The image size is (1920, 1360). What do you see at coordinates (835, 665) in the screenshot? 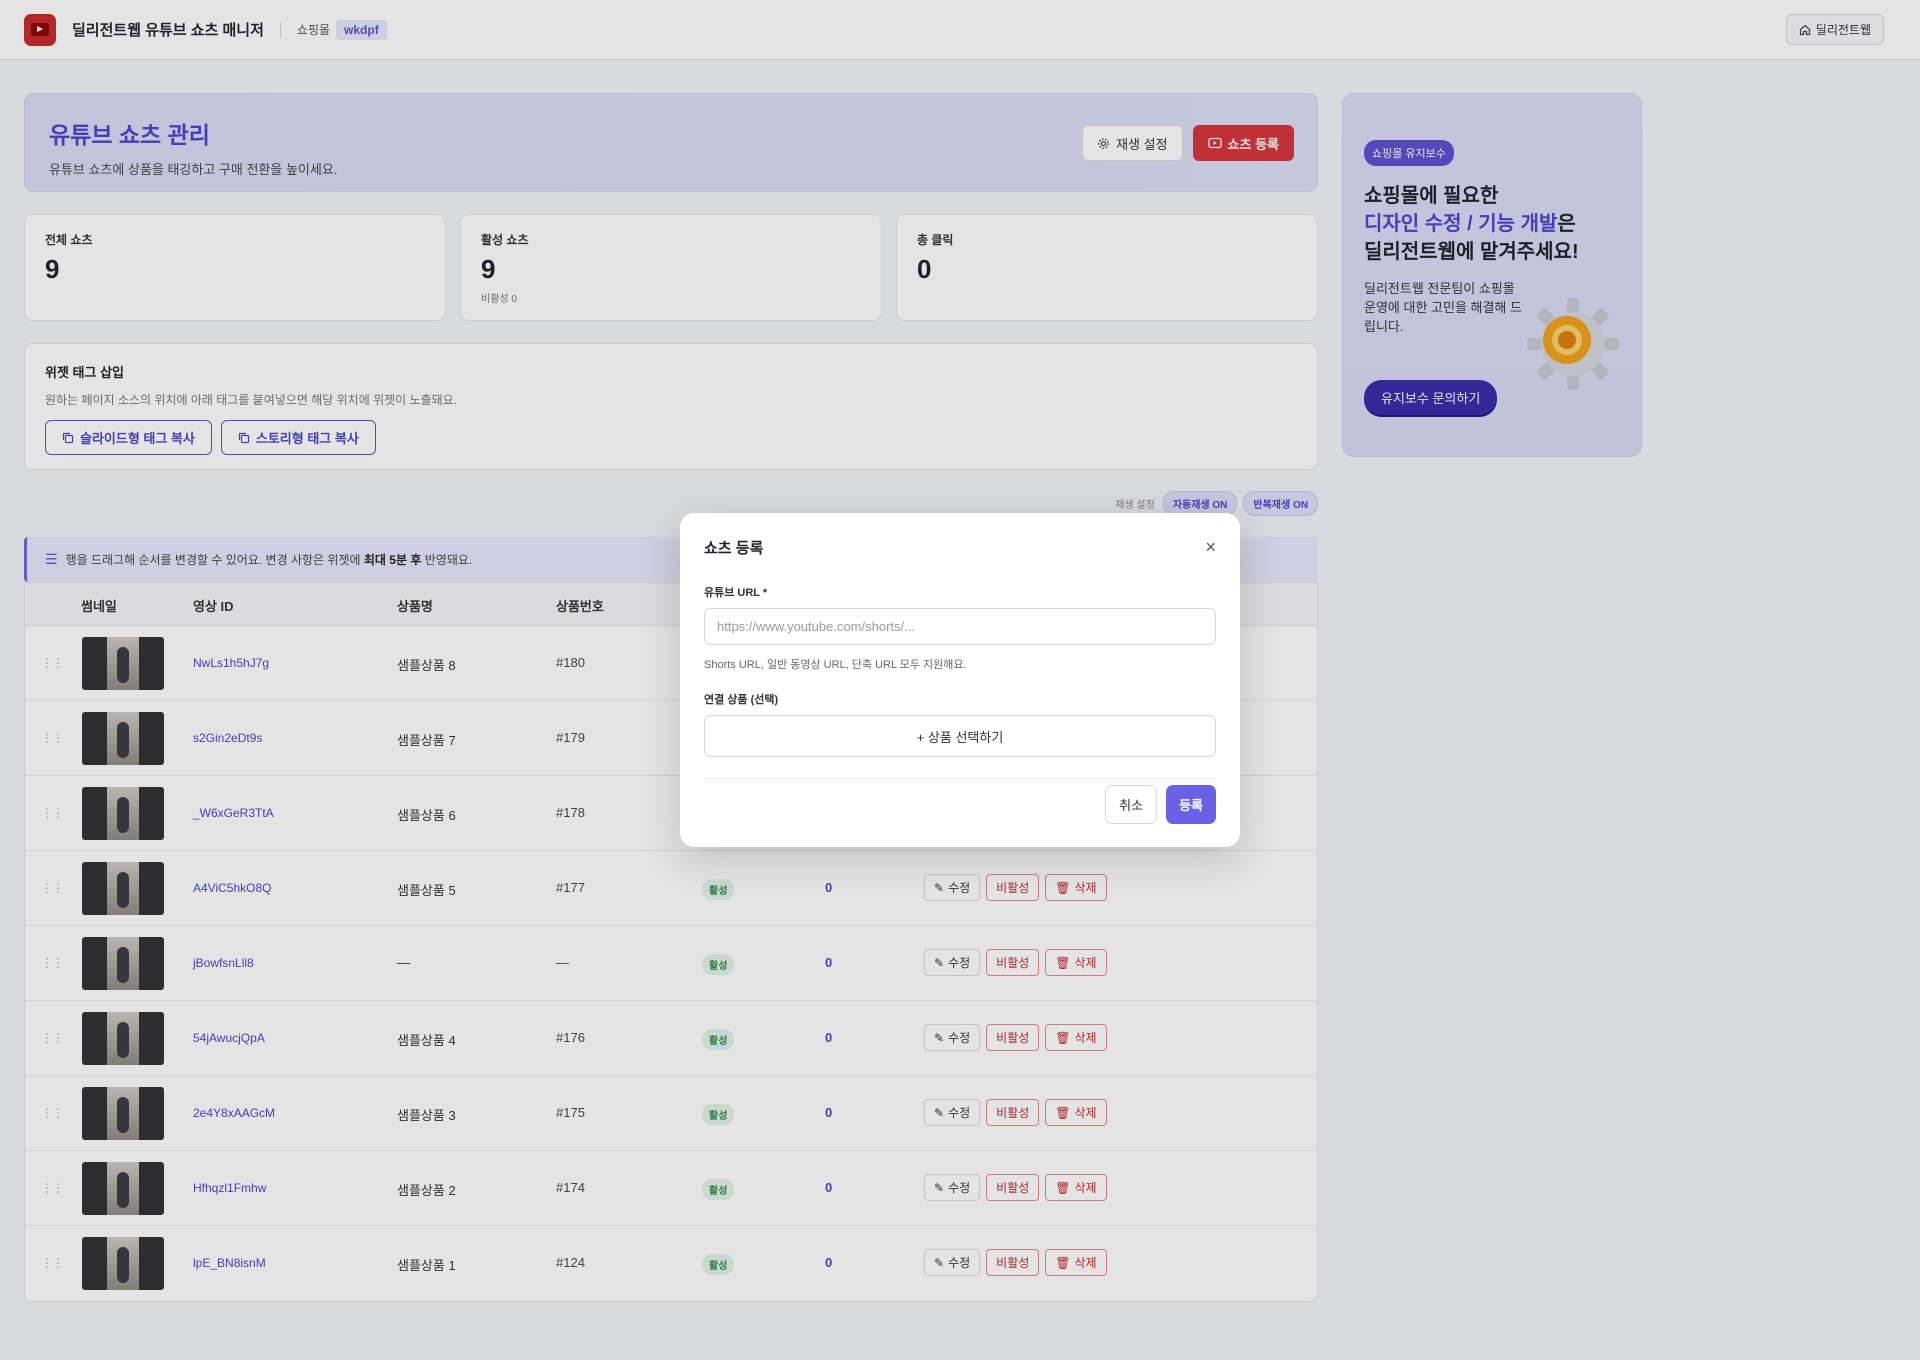
I see `url-help-text: Shorts URL, 일반 동영상 URL, 단축 URL 모두 지원해요.` at bounding box center [835, 665].